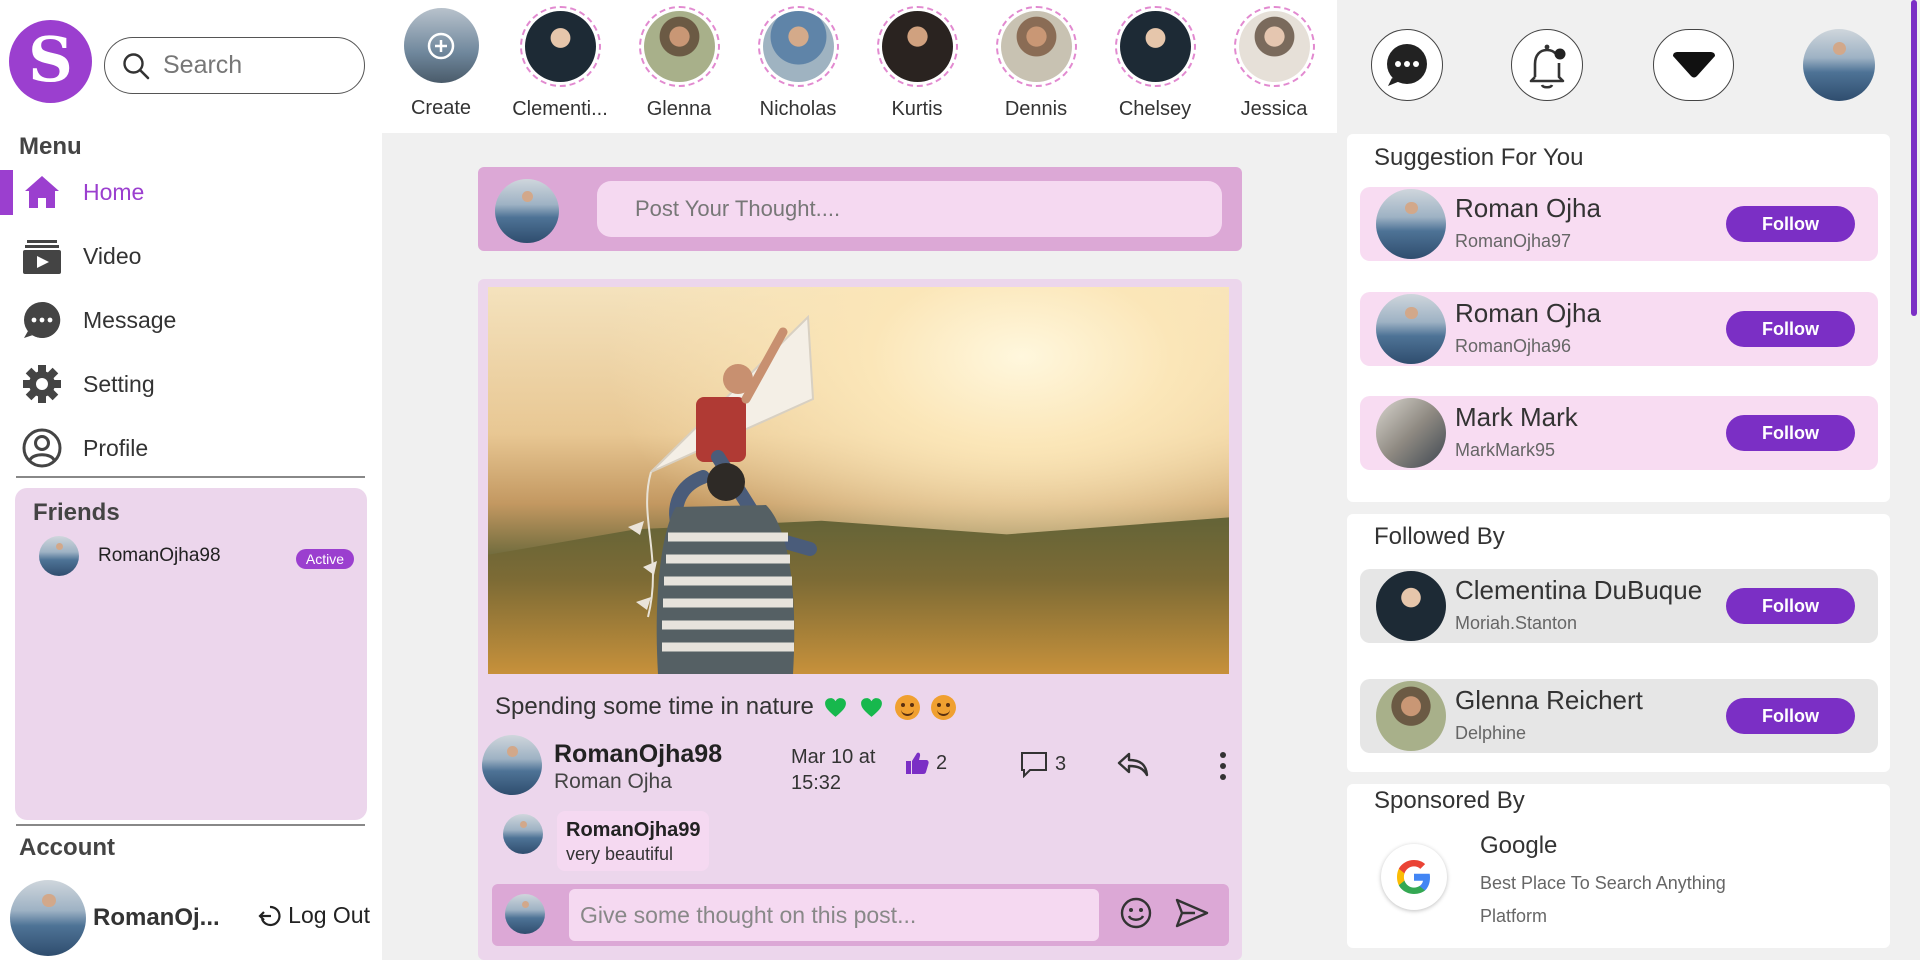 The height and width of the screenshot is (960, 1920). I want to click on story-item: Jessica, so click(1274, 63).